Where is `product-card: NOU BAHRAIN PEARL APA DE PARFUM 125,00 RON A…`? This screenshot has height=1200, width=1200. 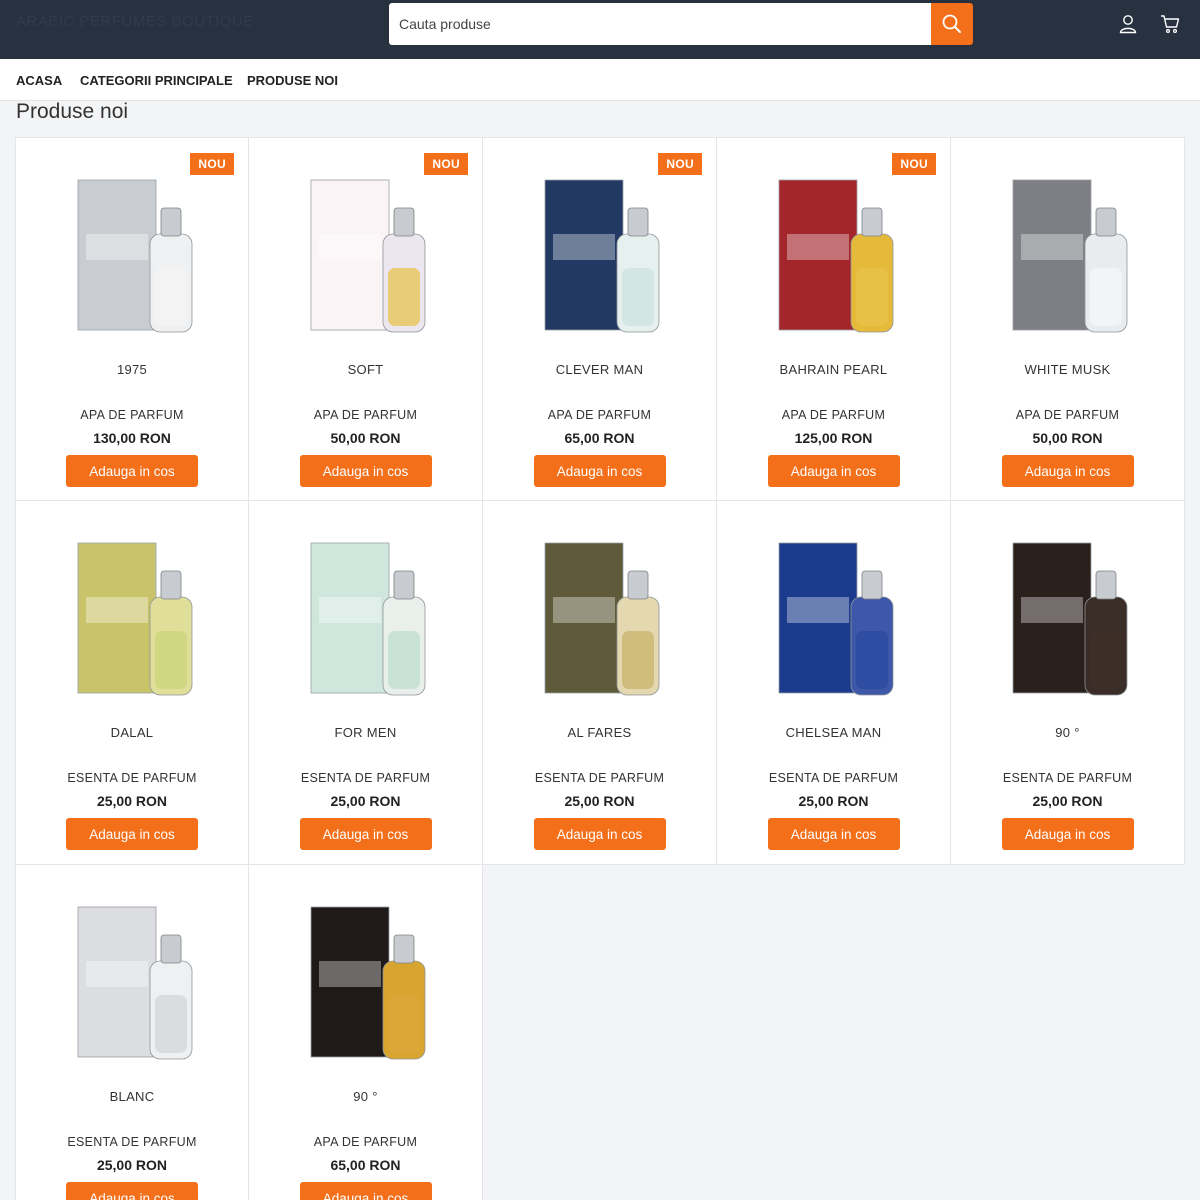
product-card: NOU BAHRAIN PEARL APA DE PARFUM 125,00 RON A… is located at coordinates (834, 319).